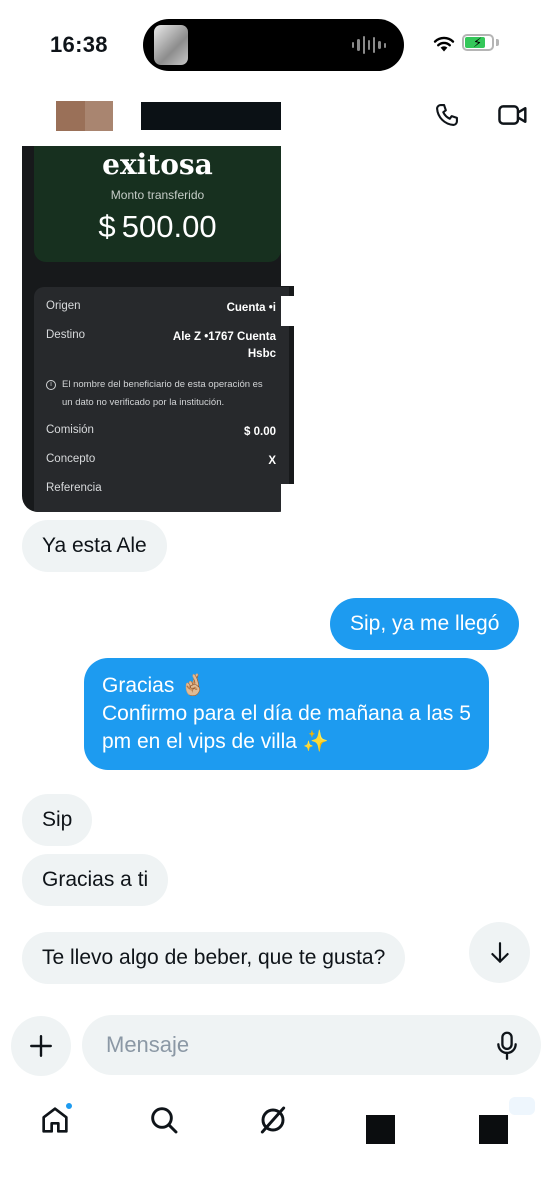 The width and height of the screenshot is (552, 1200). I want to click on wifi-icon, so click(444, 44).